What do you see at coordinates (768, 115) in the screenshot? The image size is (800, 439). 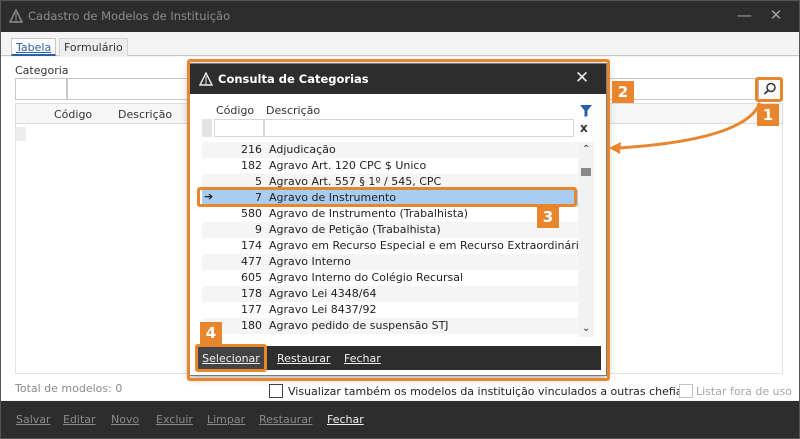 I see `callout-badge-1: 1` at bounding box center [768, 115].